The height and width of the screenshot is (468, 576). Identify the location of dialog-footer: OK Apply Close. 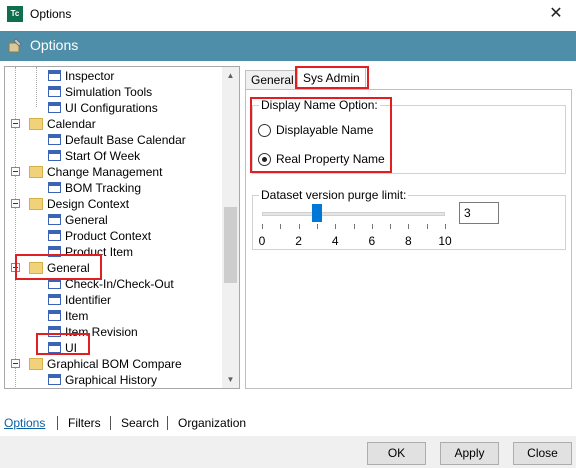
(288, 452).